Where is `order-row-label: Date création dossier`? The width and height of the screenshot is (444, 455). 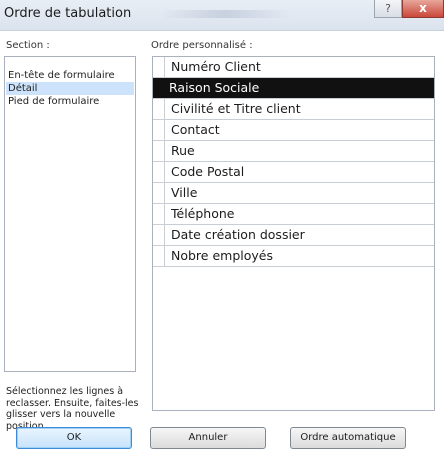
order-row-label: Date création dossier is located at coordinates (238, 234).